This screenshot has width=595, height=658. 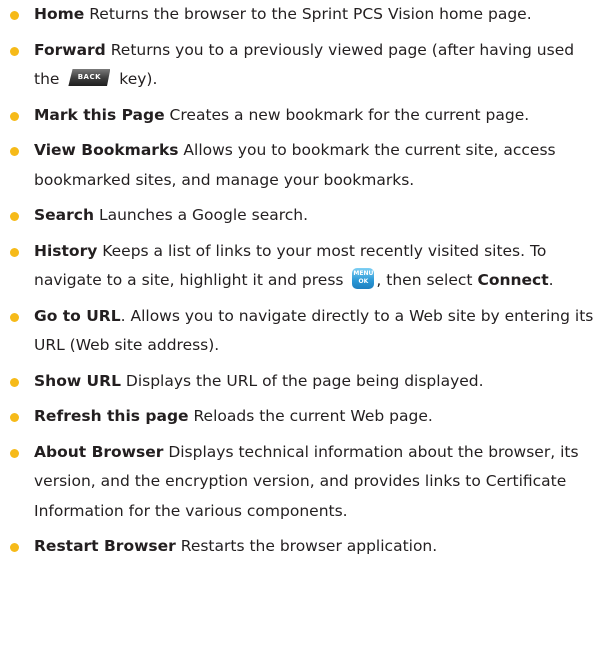 I want to click on item-term: Go to URL, so click(x=77, y=315).